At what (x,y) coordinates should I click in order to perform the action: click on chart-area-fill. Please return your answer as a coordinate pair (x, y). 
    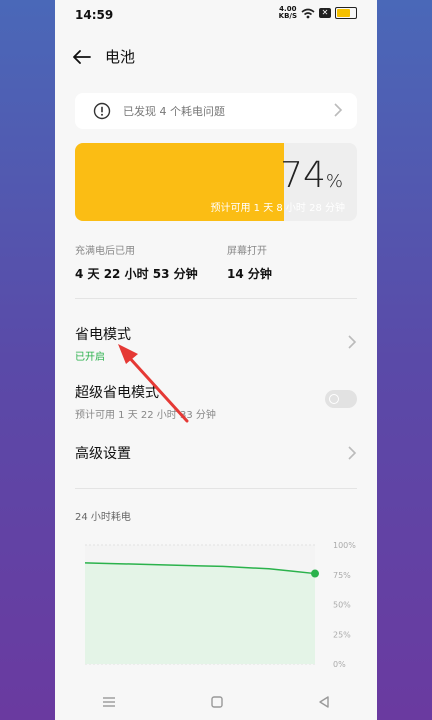
    Looking at the image, I should click on (200, 613).